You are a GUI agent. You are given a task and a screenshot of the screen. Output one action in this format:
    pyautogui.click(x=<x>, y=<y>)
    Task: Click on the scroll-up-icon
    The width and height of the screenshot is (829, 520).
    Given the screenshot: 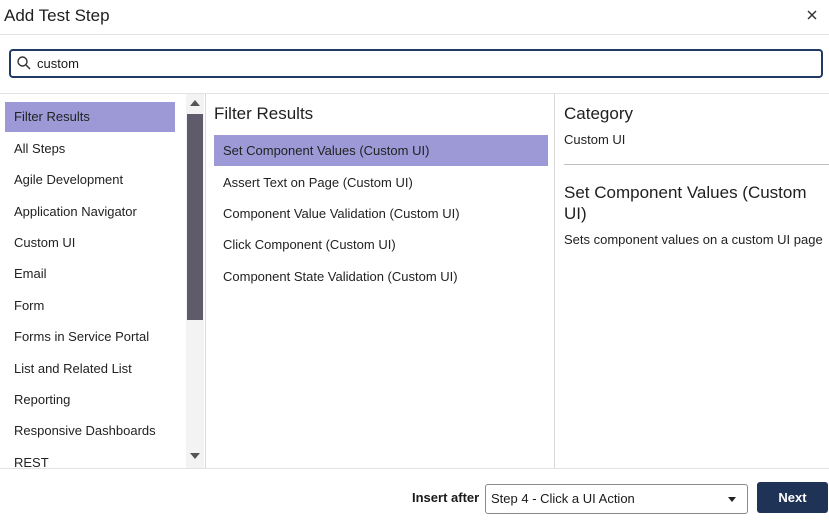 What is the action you would take?
    pyautogui.click(x=195, y=103)
    